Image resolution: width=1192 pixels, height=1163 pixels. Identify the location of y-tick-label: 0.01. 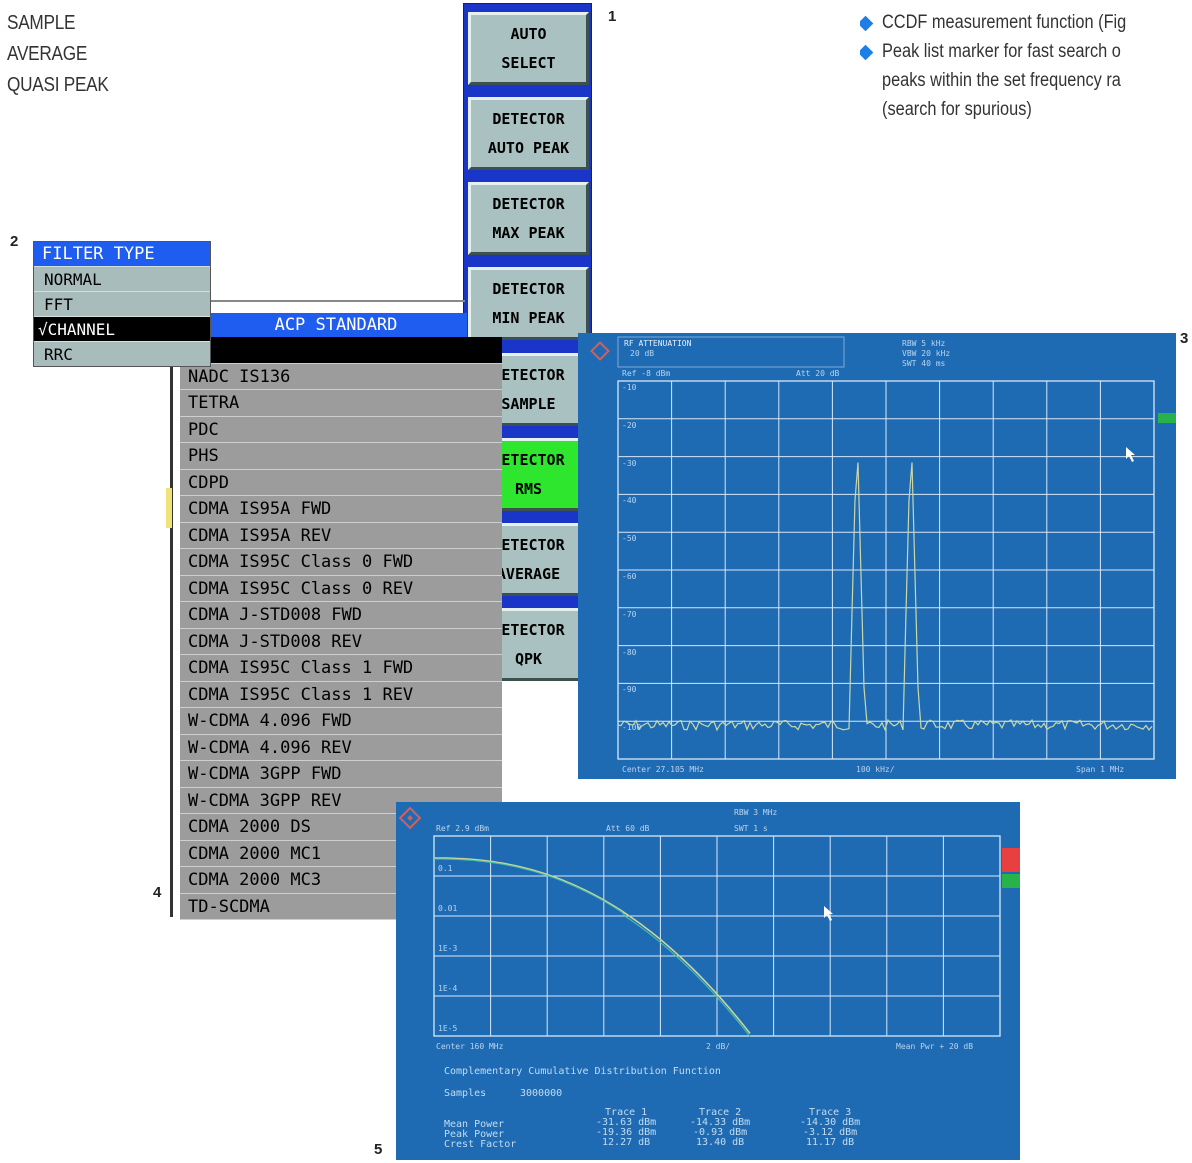
(448, 908).